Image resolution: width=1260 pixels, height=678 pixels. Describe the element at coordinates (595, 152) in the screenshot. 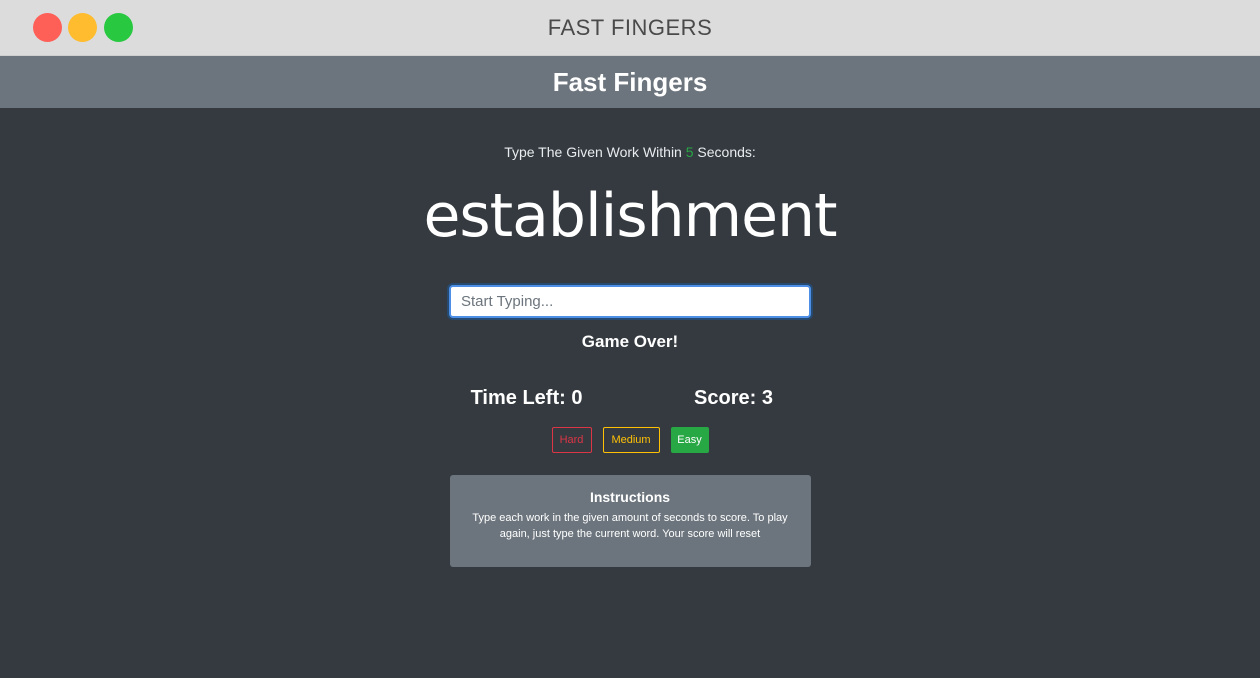

I see `prompt-before: Type The Given Work Within` at that location.